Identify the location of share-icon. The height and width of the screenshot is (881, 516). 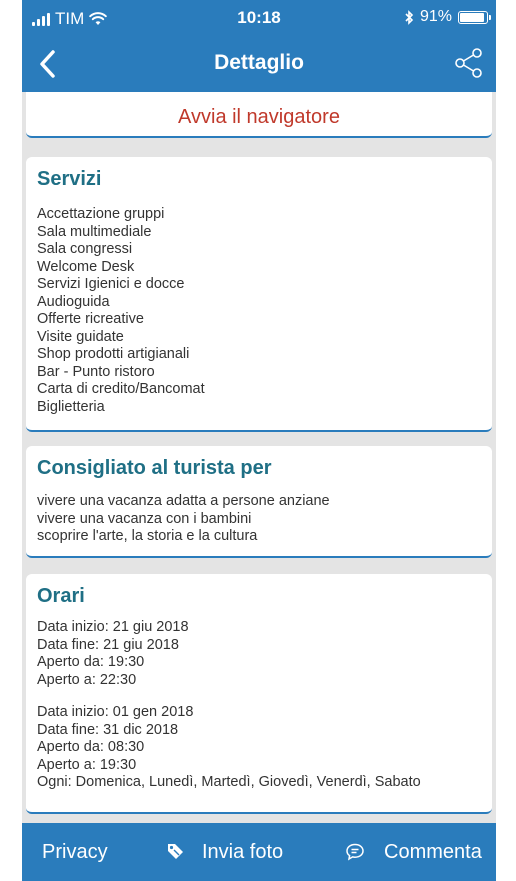
(468, 63).